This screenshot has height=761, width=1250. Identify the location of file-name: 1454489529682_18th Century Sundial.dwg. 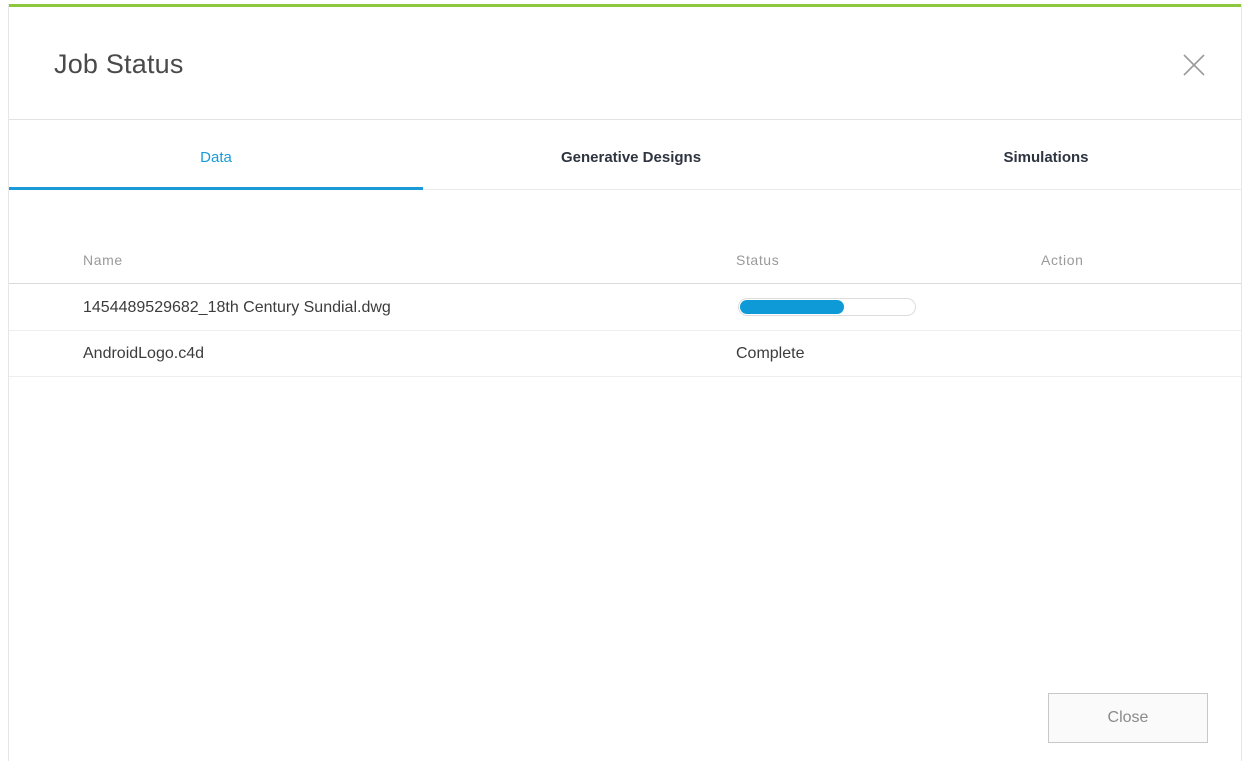
(237, 307).